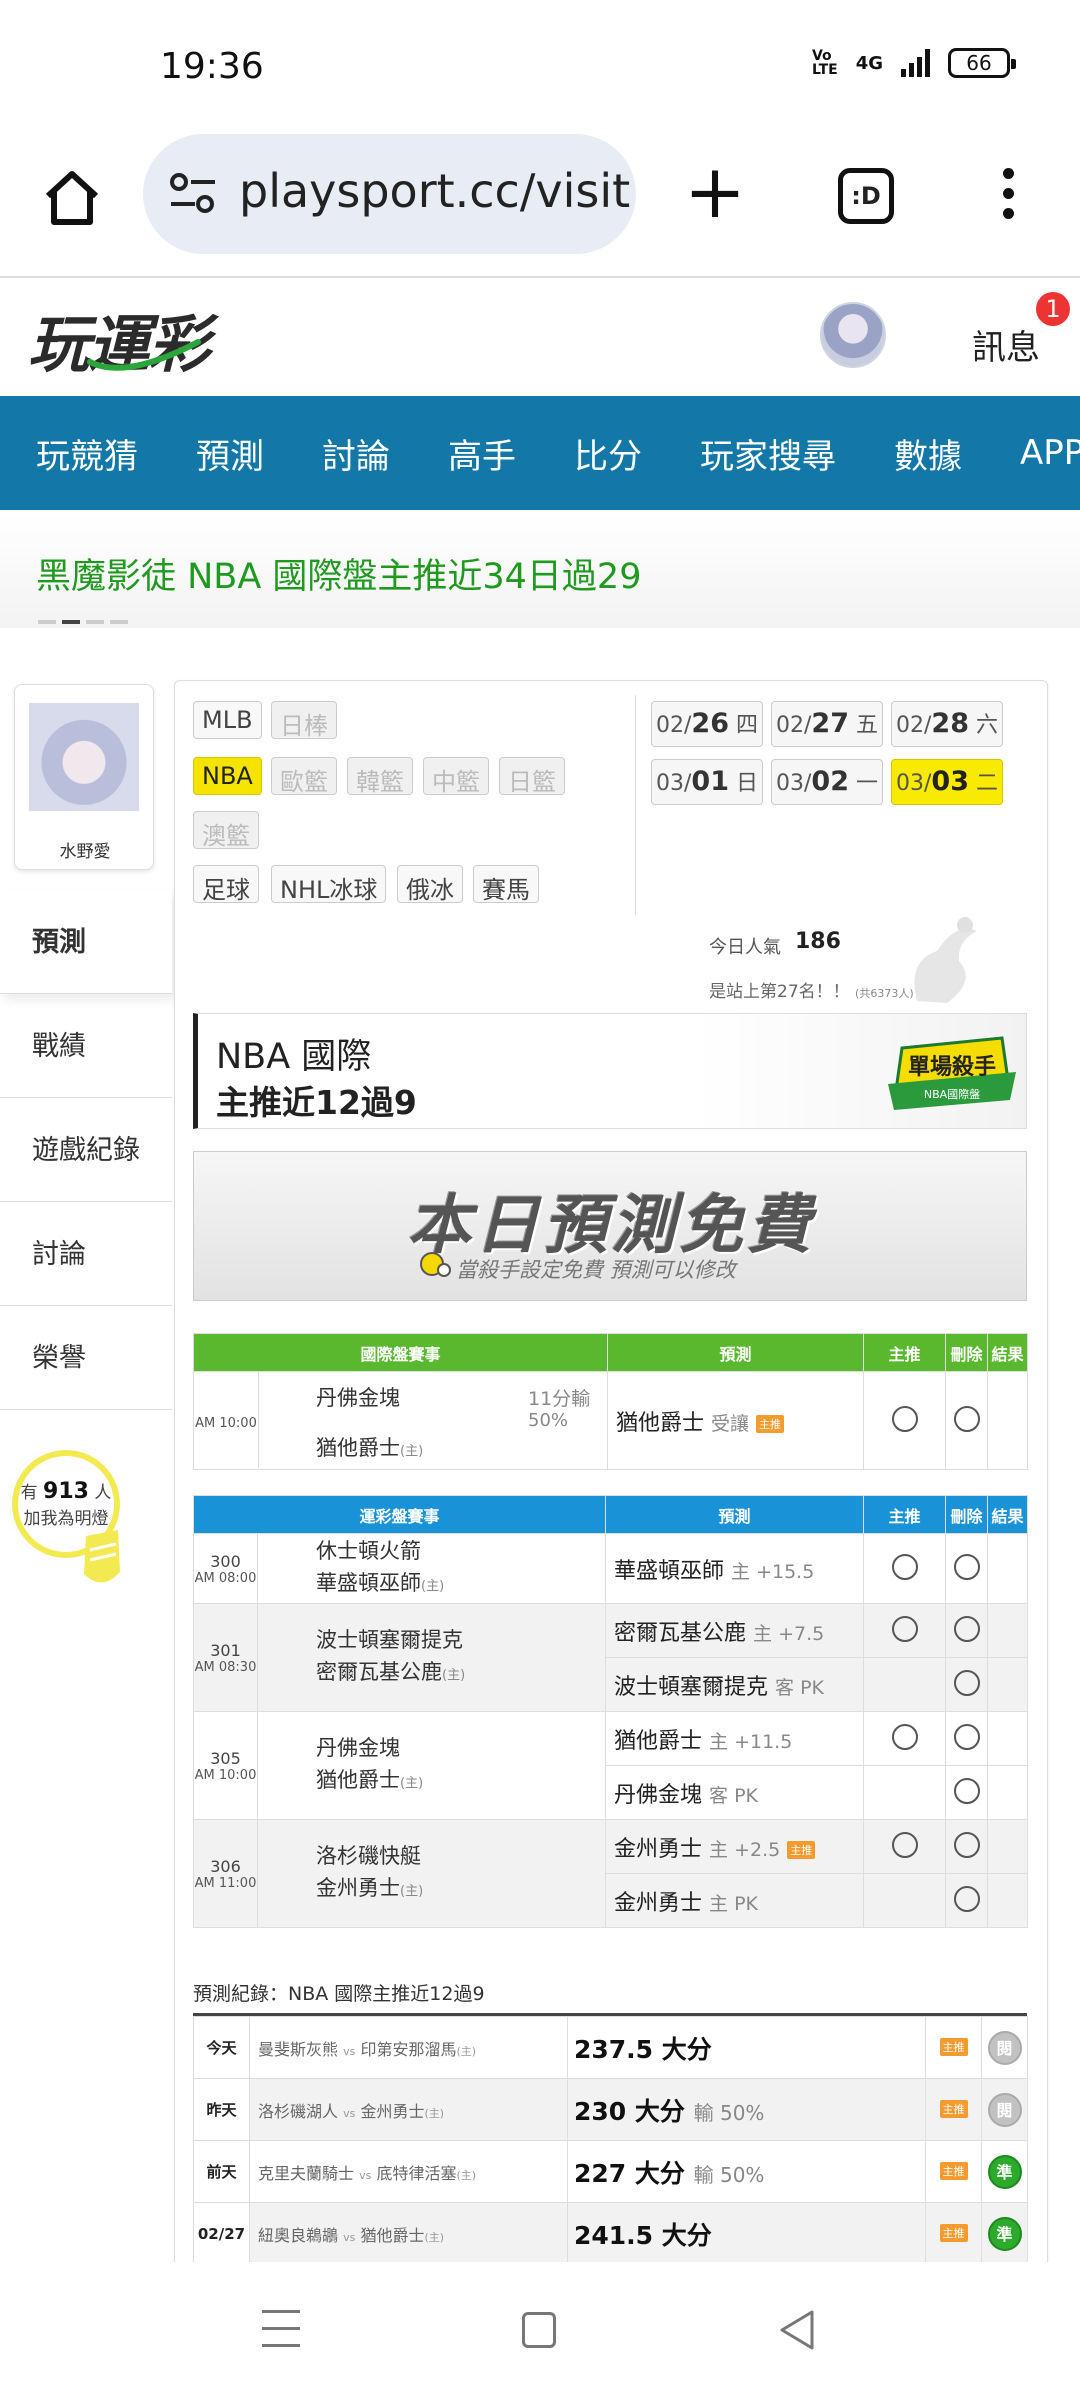 The image size is (1080, 2400). Describe the element at coordinates (735, 1900) in the screenshot. I see `prediction-cell: 金州勇士 主 PK` at that location.